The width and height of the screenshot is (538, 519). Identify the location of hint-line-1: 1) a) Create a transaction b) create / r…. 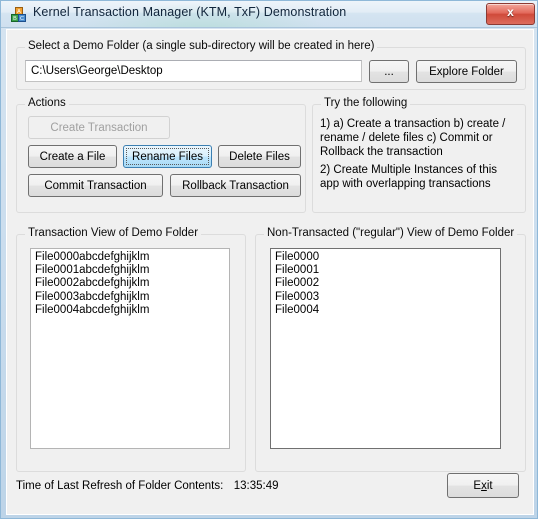
(413, 138).